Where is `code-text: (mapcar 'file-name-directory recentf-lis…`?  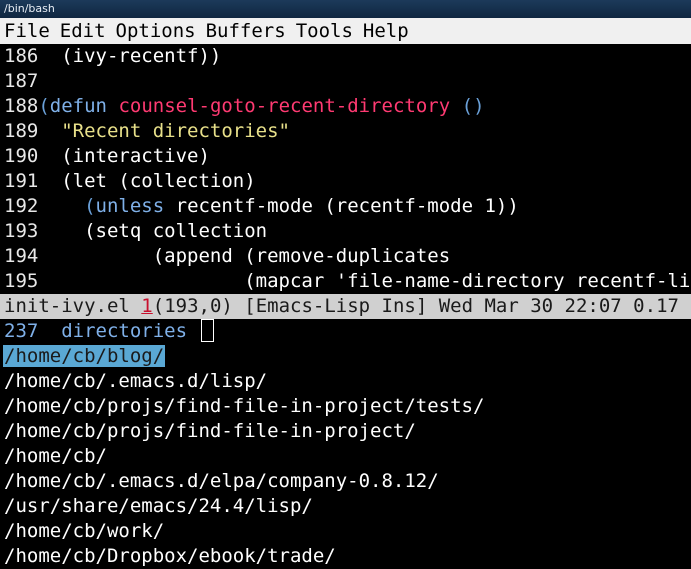 code-text: (mapcar 'file-name-directory recentf-lis… is located at coordinates (467, 281).